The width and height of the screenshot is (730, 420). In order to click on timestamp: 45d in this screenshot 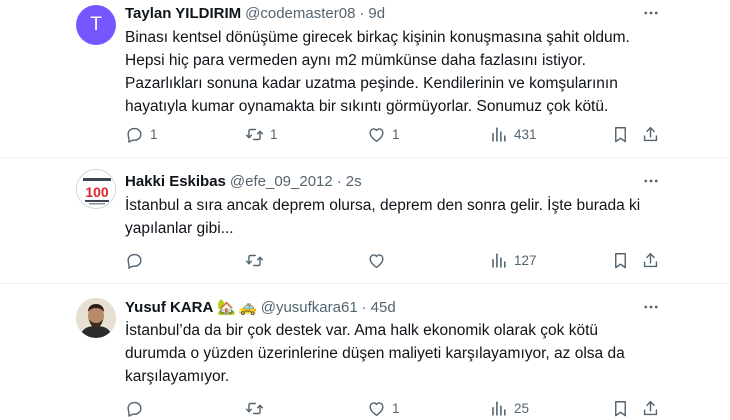, I will do `click(383, 307)`.